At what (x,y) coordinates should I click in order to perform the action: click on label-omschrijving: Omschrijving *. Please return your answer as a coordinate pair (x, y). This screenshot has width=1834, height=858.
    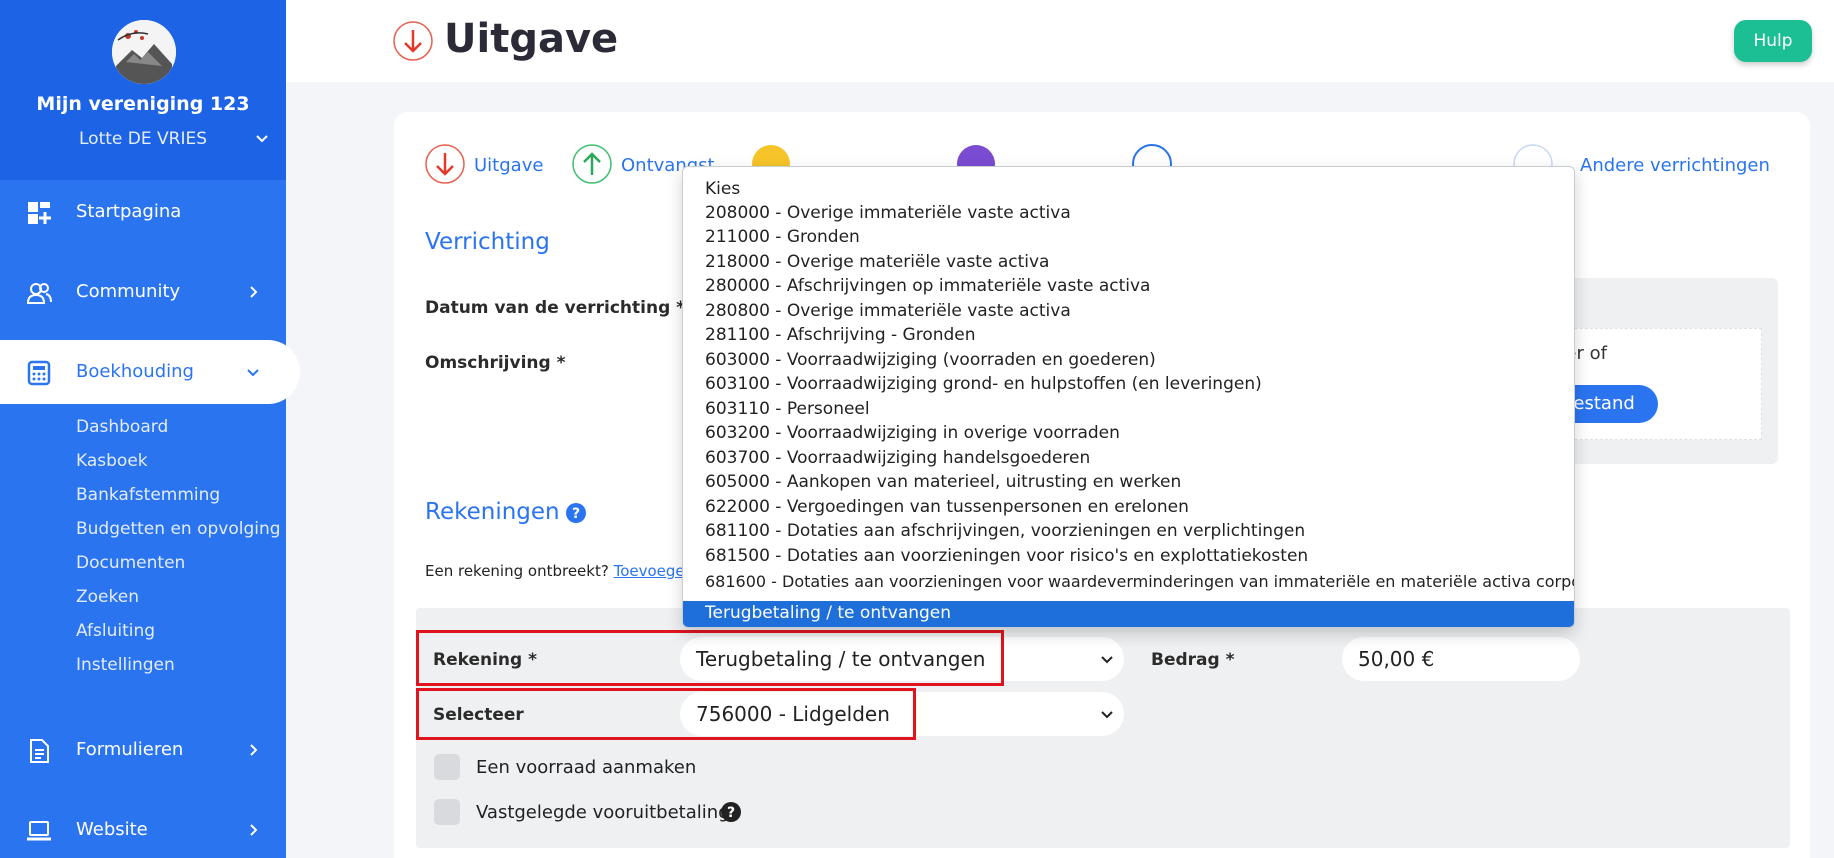
    Looking at the image, I should click on (495, 363).